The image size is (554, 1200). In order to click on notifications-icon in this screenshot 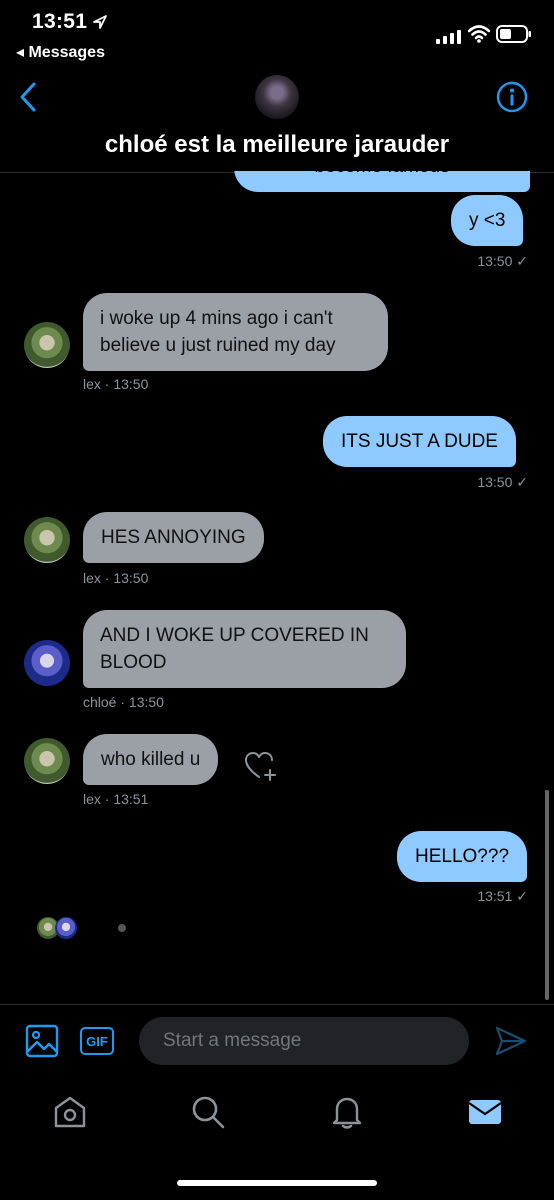, I will do `click(347, 1112)`.